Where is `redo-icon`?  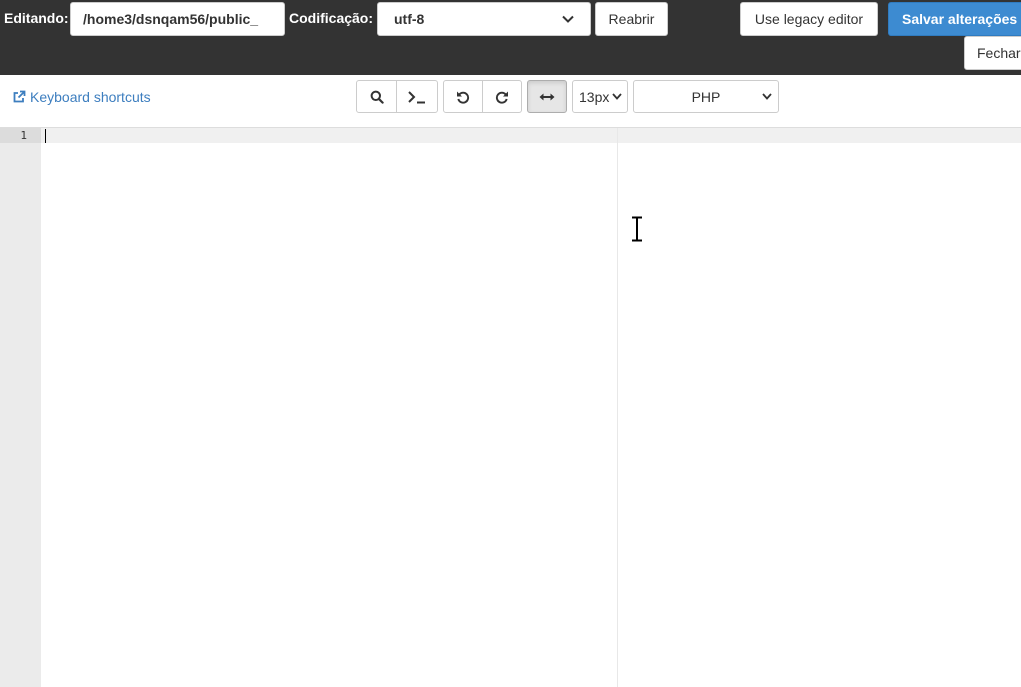
redo-icon is located at coordinates (501, 97).